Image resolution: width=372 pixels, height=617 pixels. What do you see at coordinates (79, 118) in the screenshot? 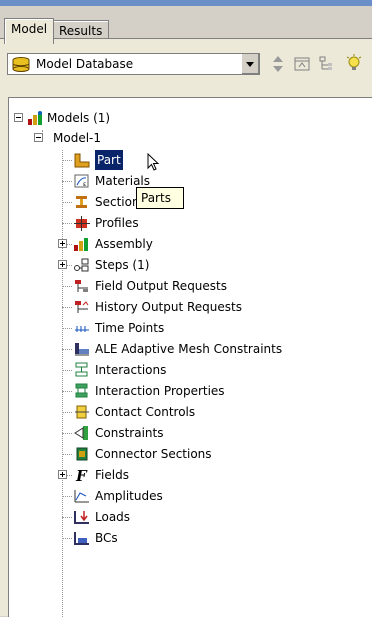
I see `tree-root-label: Models (1)` at bounding box center [79, 118].